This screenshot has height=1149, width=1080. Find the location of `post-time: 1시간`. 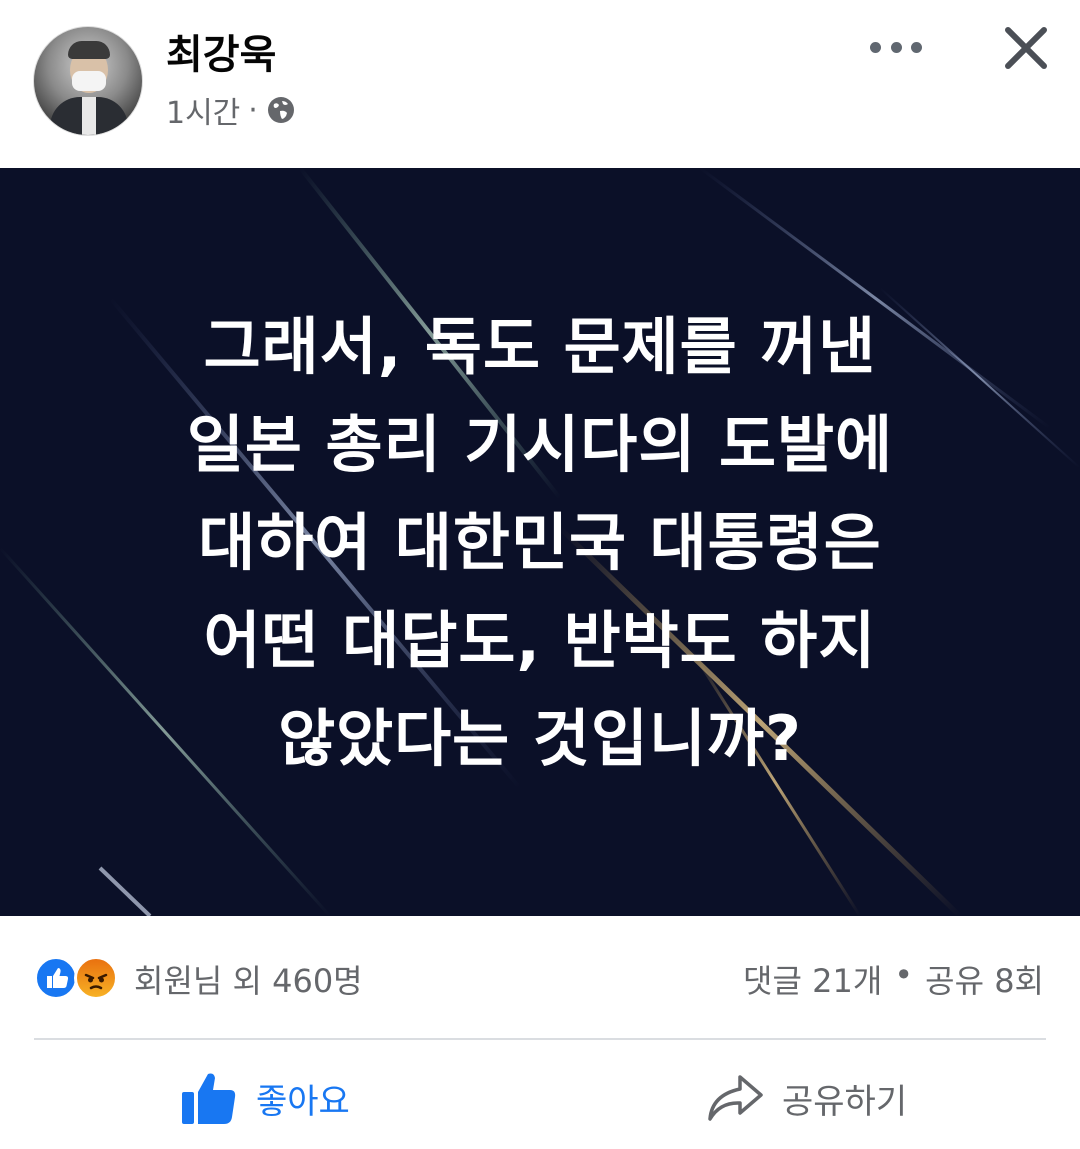

post-time: 1시간 is located at coordinates (203, 110).